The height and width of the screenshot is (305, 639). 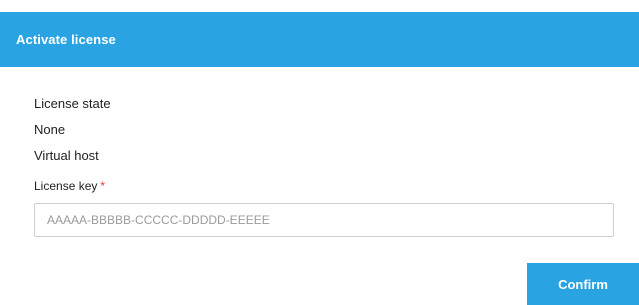 What do you see at coordinates (66, 186) in the screenshot?
I see `license-key-label-text: License key` at bounding box center [66, 186].